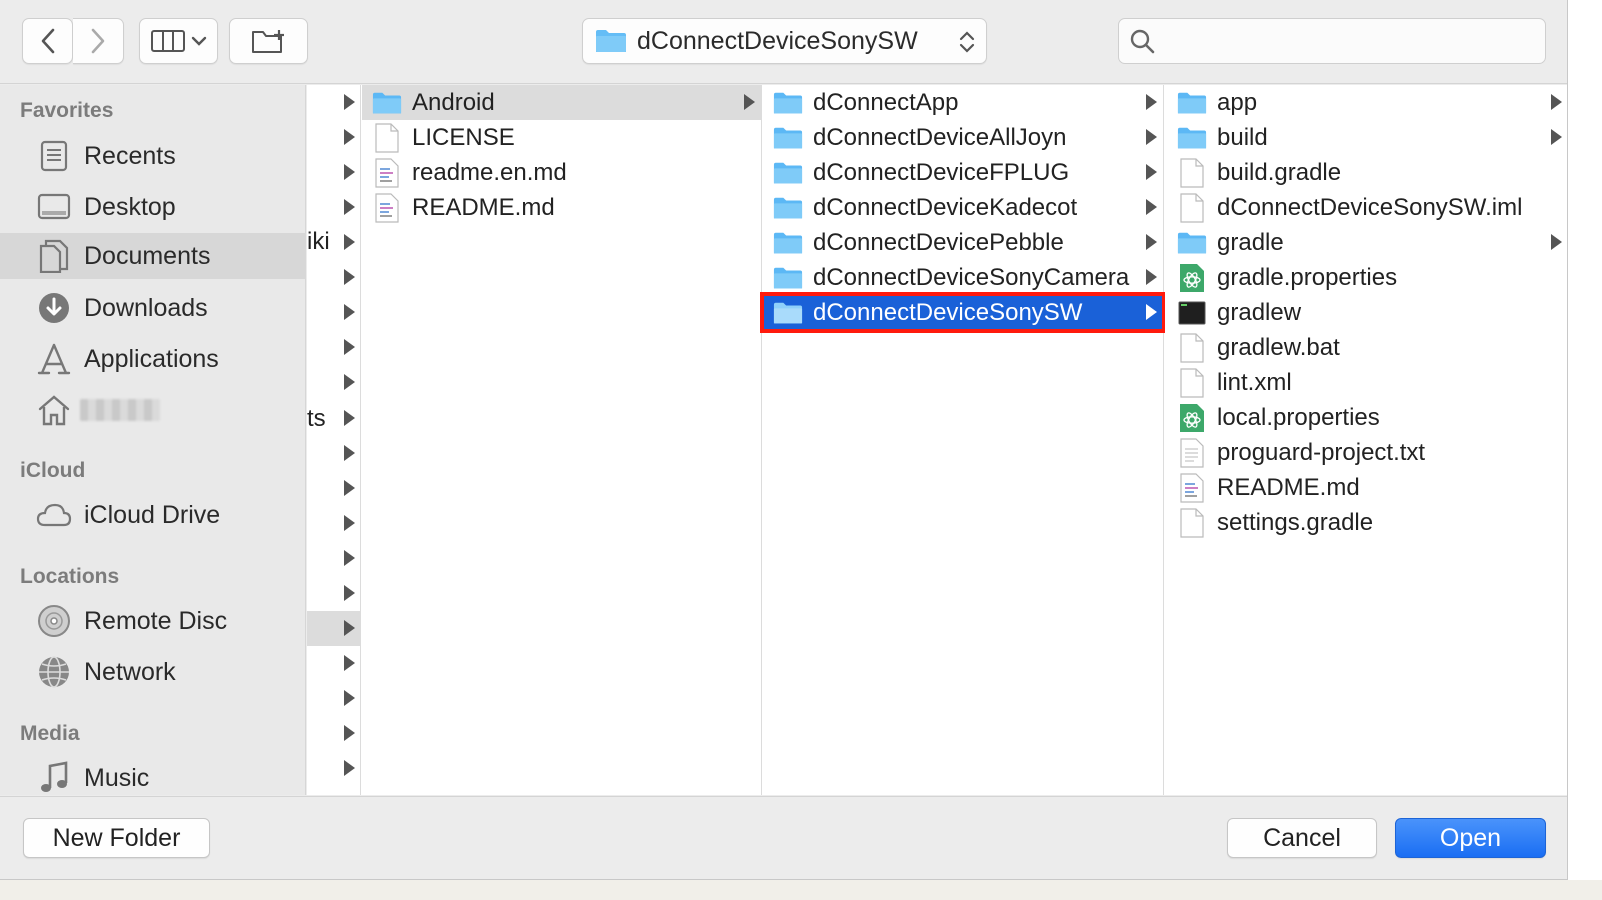 The image size is (1602, 900). I want to click on item-name: dConnectApp, so click(886, 102).